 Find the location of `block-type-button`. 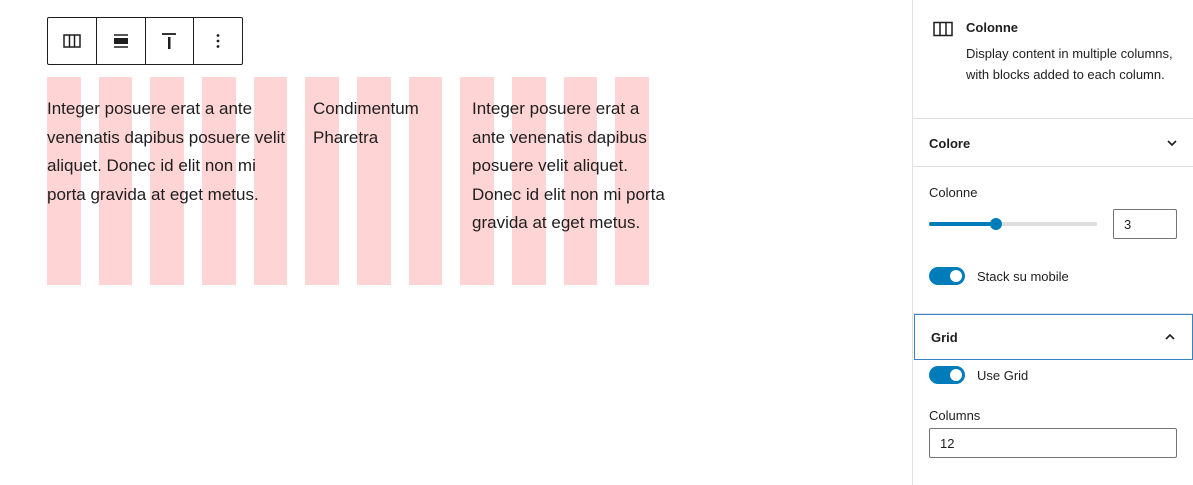

block-type-button is located at coordinates (72, 41).